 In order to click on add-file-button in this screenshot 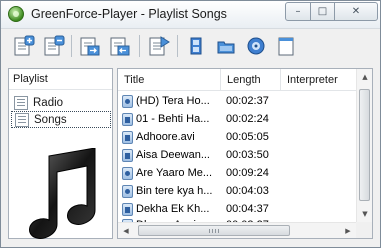, I will do `click(24, 46)`.